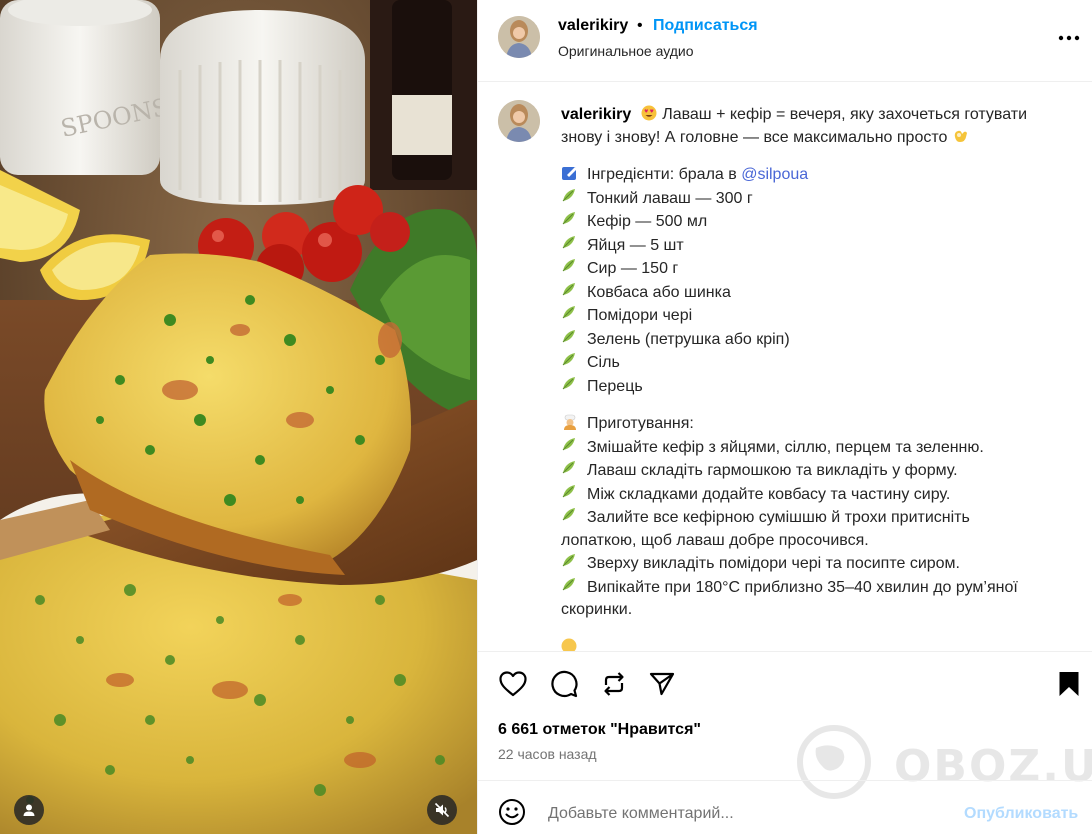 The image size is (1092, 834). I want to click on post-actions, so click(785, 686).